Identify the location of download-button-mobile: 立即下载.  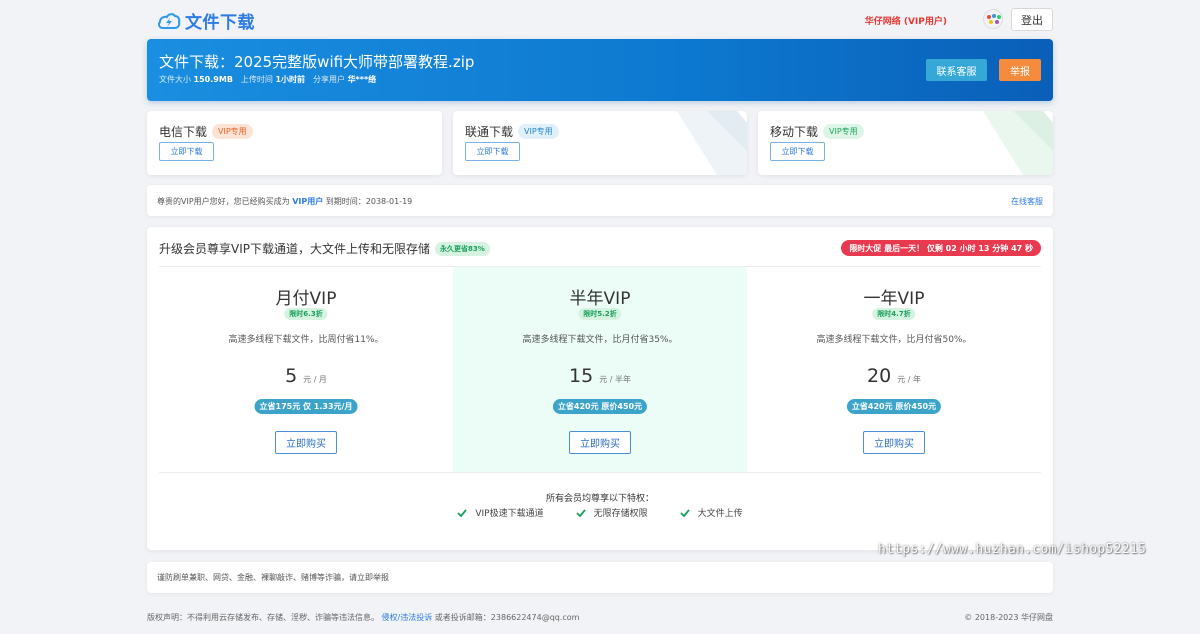
(797, 151).